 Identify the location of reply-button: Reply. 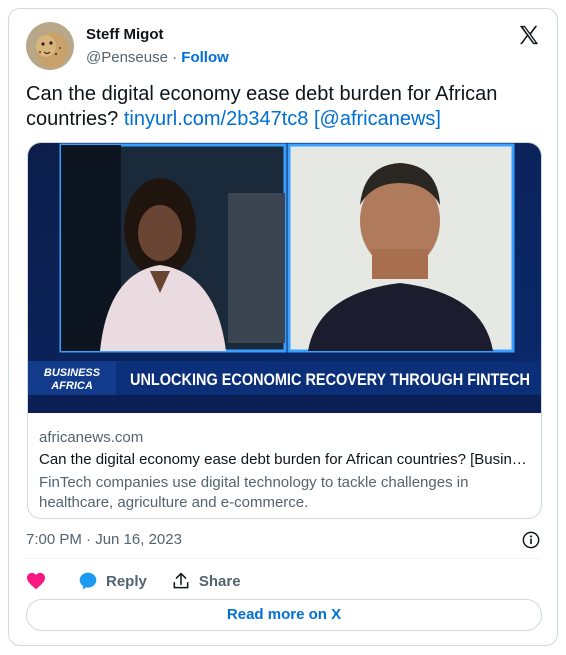
(112, 581).